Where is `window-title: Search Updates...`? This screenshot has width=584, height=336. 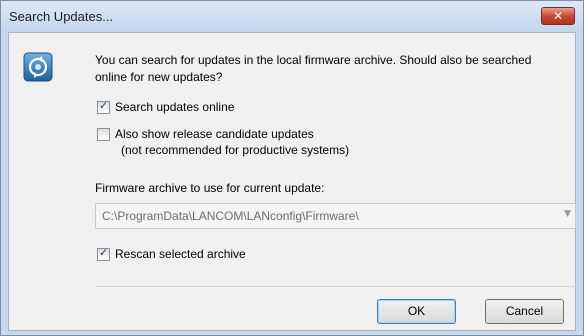 window-title: Search Updates... is located at coordinates (61, 16).